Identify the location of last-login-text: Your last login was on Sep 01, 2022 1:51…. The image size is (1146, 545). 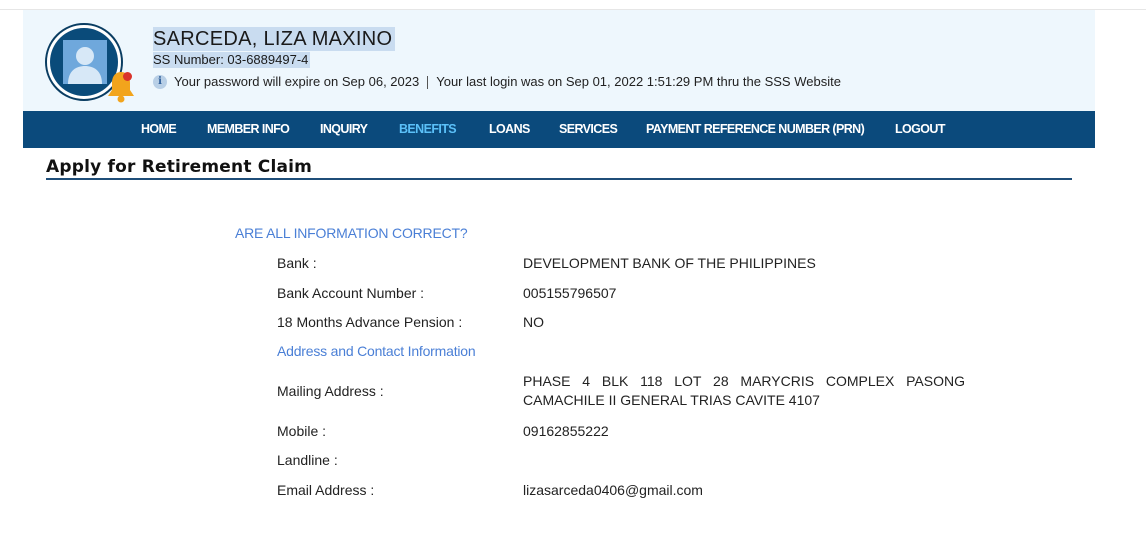
(638, 81).